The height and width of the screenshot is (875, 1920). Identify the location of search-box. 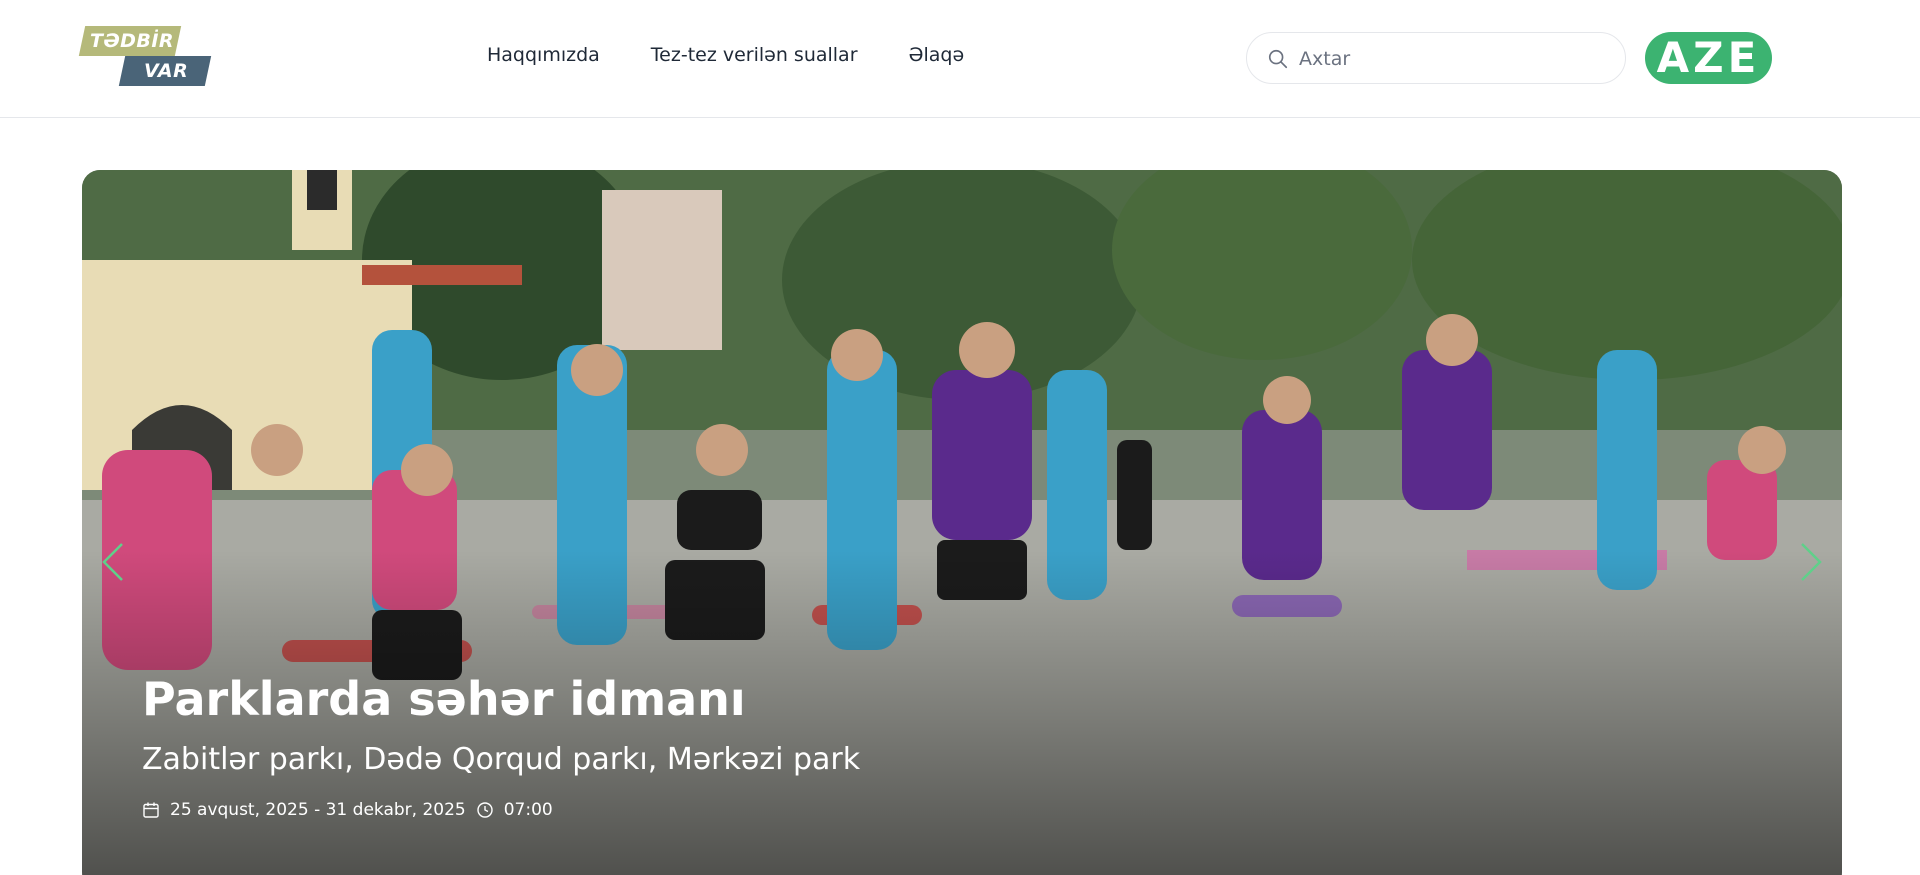
(1436, 58).